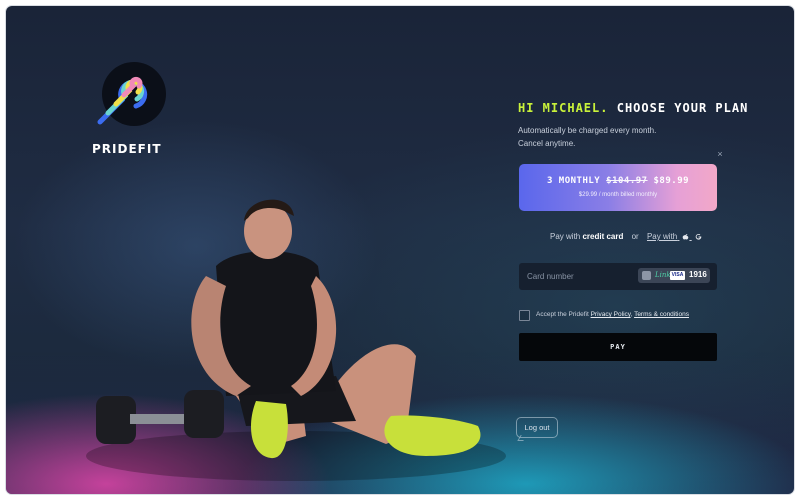 Image resolution: width=800 pixels, height=500 pixels. What do you see at coordinates (698, 274) in the screenshot?
I see `card-last4: 1916` at bounding box center [698, 274].